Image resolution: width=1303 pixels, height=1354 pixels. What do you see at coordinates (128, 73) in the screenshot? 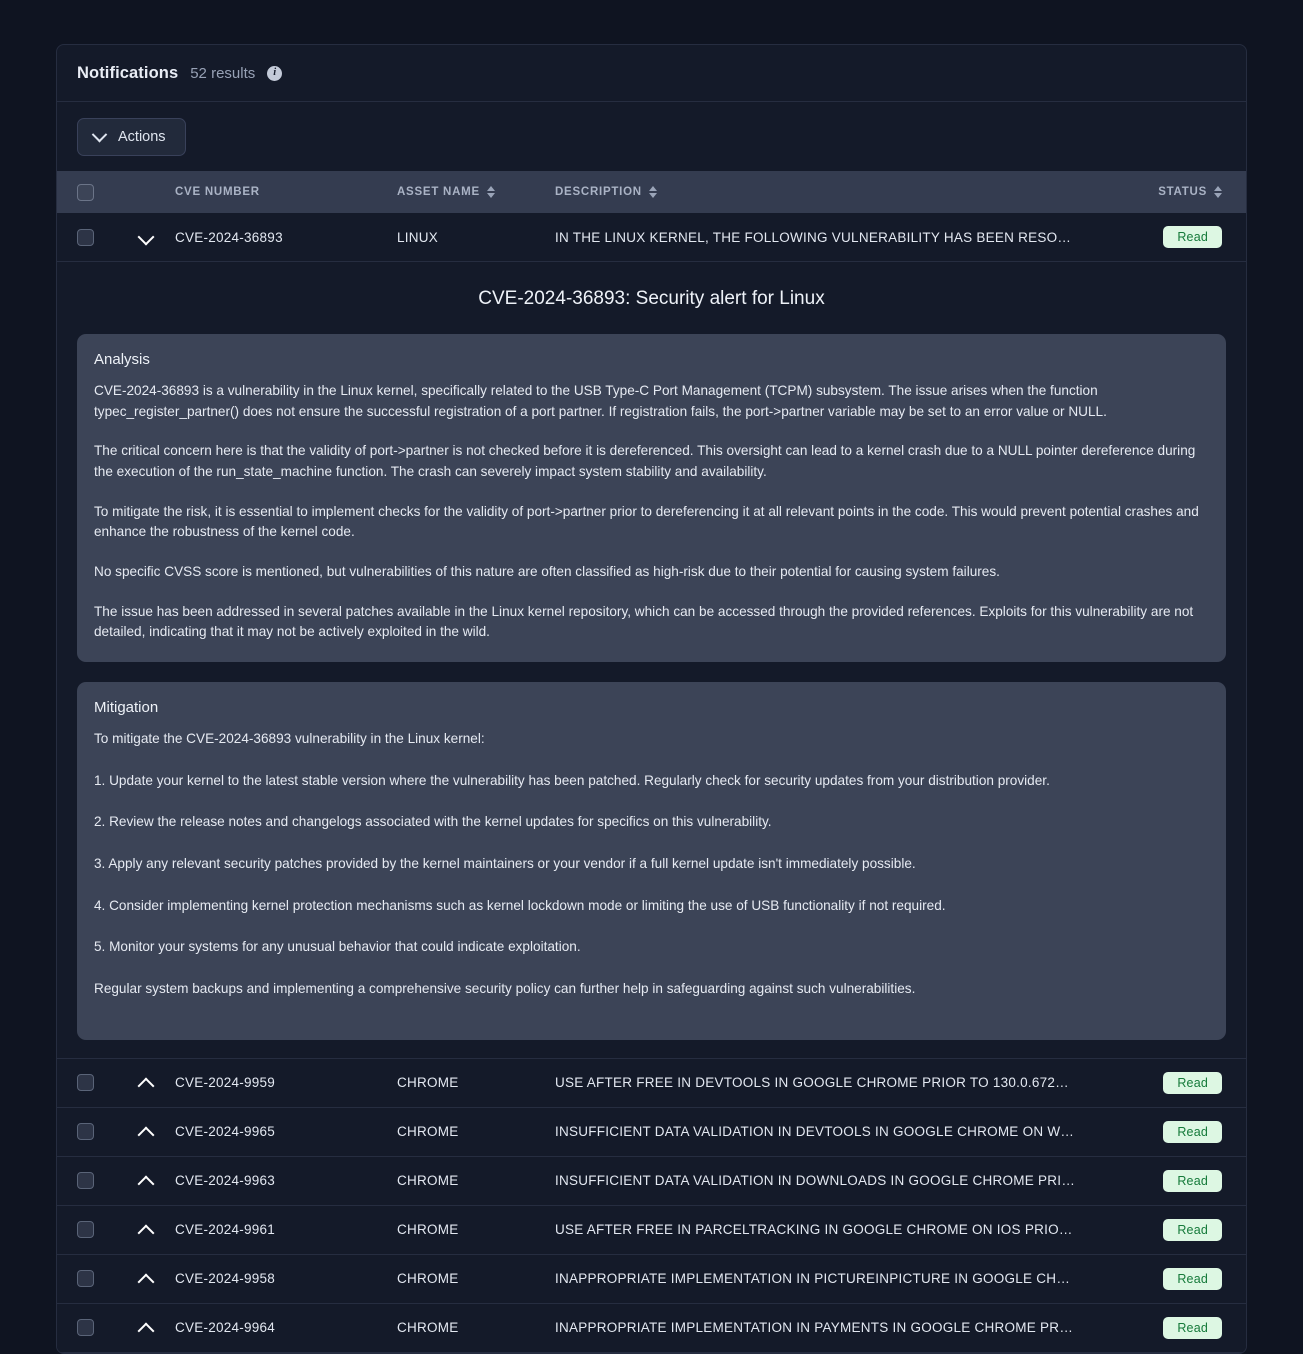
I see `page-title: Notifications` at bounding box center [128, 73].